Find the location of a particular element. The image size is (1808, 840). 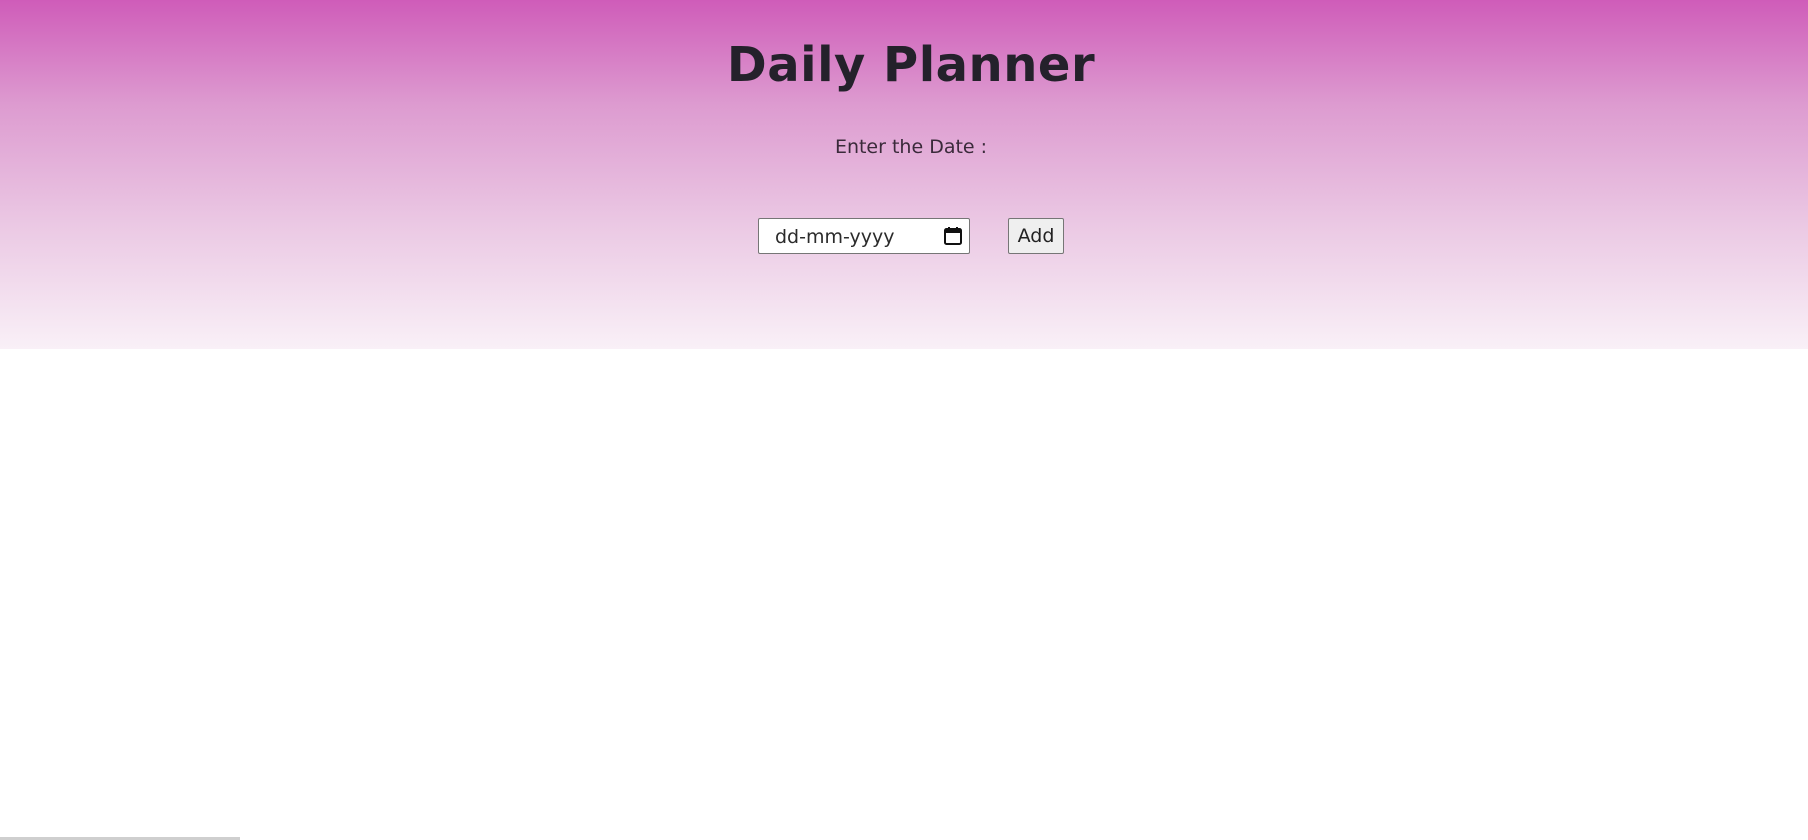

date-input: dd-mm-yyyy is located at coordinates (864, 236).